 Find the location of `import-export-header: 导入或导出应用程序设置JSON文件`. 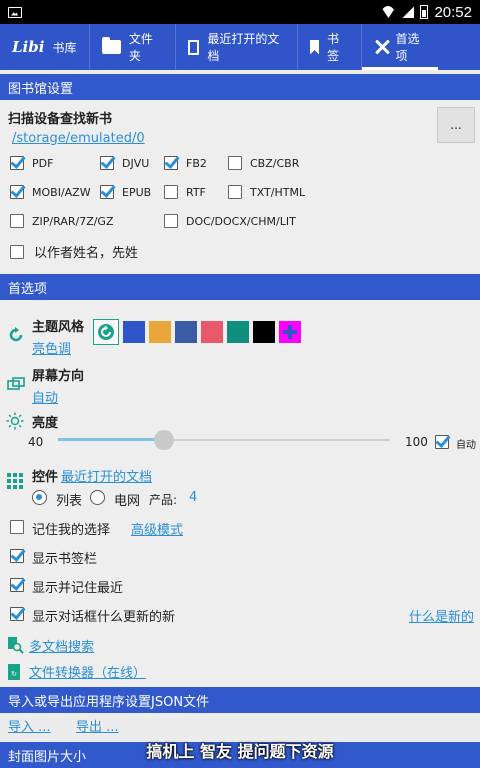

import-export-header: 导入或导出应用程序设置JSON文件 is located at coordinates (240, 700).